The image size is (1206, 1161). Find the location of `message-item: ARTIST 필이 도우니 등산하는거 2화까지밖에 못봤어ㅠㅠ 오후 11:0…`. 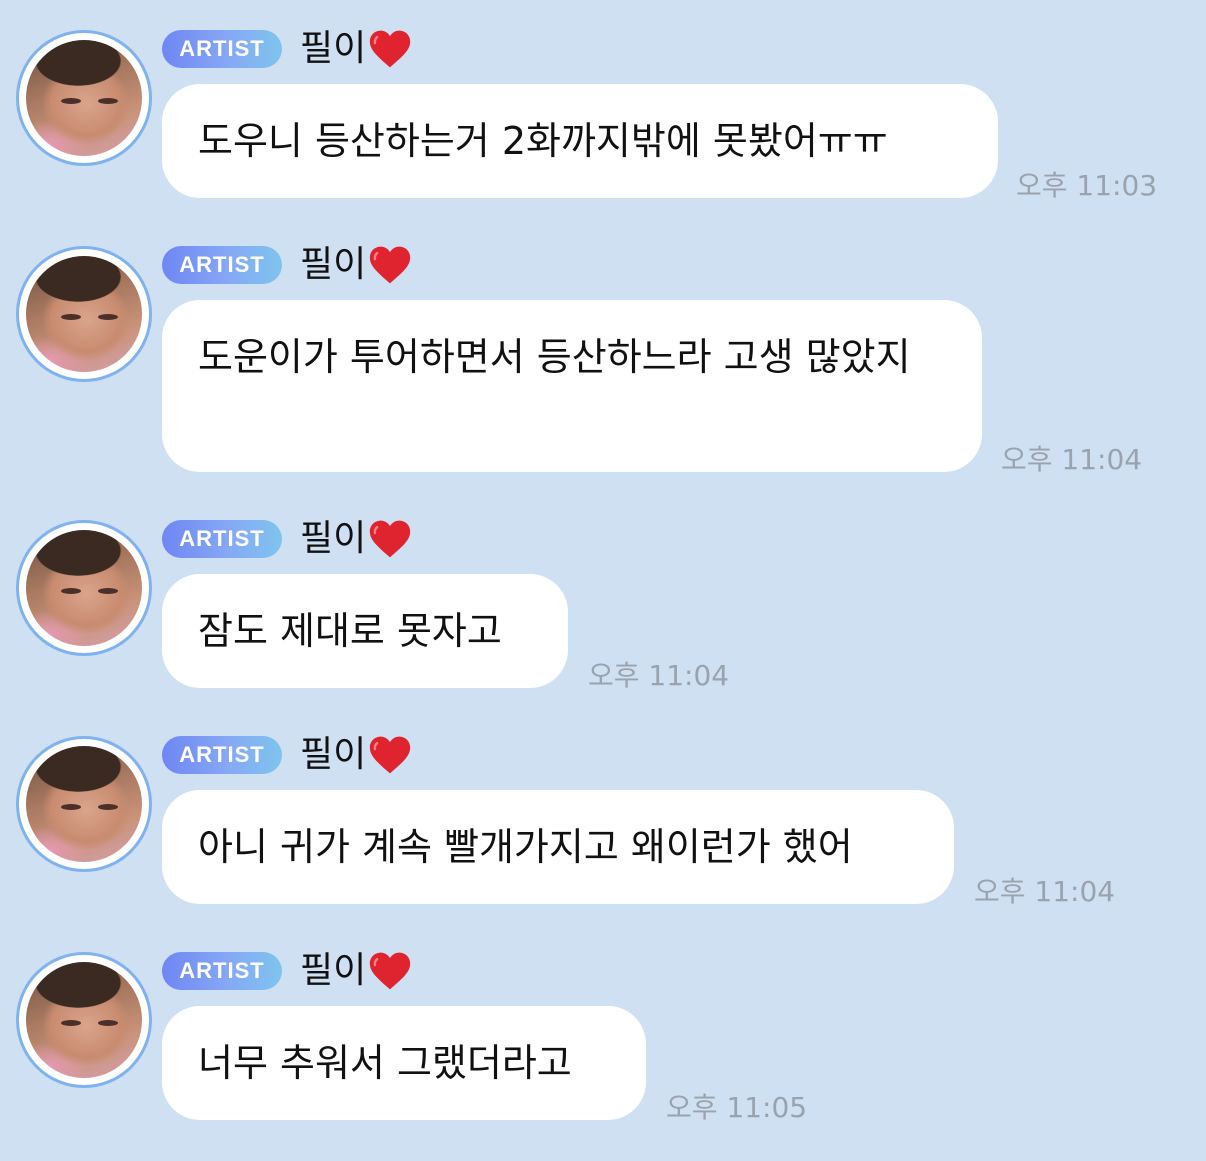

message-item: ARTIST 필이 도우니 등산하는거 2화까지밖에 못봤어ㅠㅠ 오후 11:0… is located at coordinates (603, 116).